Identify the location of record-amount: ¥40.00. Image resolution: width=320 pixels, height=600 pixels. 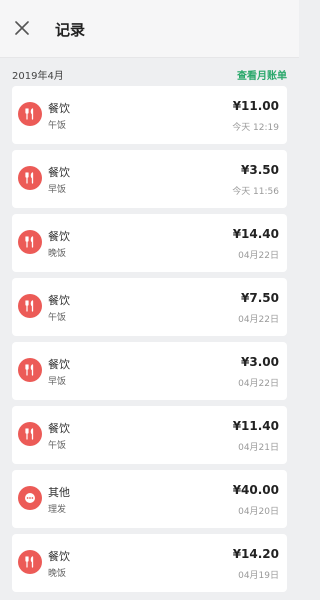
(255, 490).